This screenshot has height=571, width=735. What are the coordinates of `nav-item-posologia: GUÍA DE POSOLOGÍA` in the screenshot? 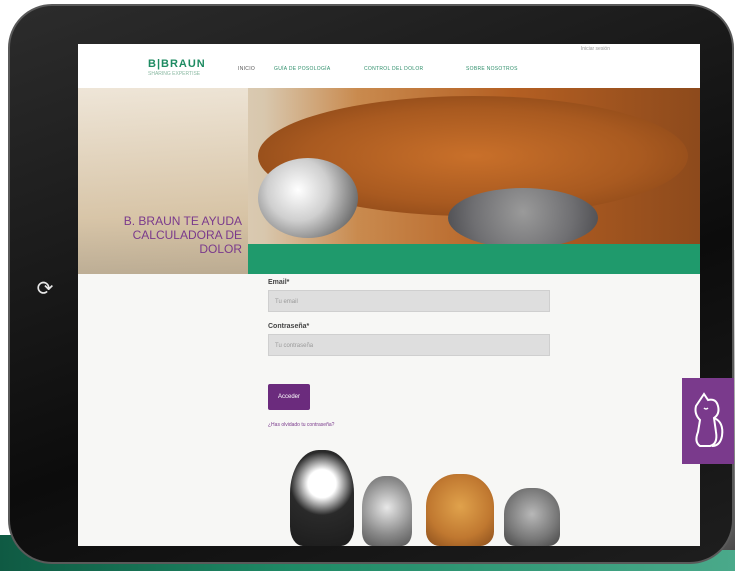 It's located at (302, 69).